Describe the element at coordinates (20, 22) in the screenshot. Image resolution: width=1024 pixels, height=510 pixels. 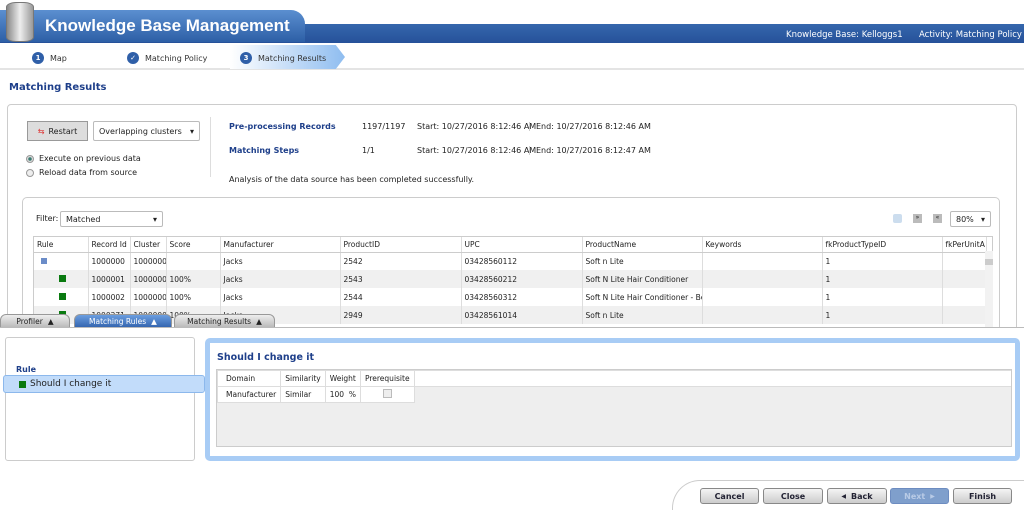
I see `database-icon` at that location.